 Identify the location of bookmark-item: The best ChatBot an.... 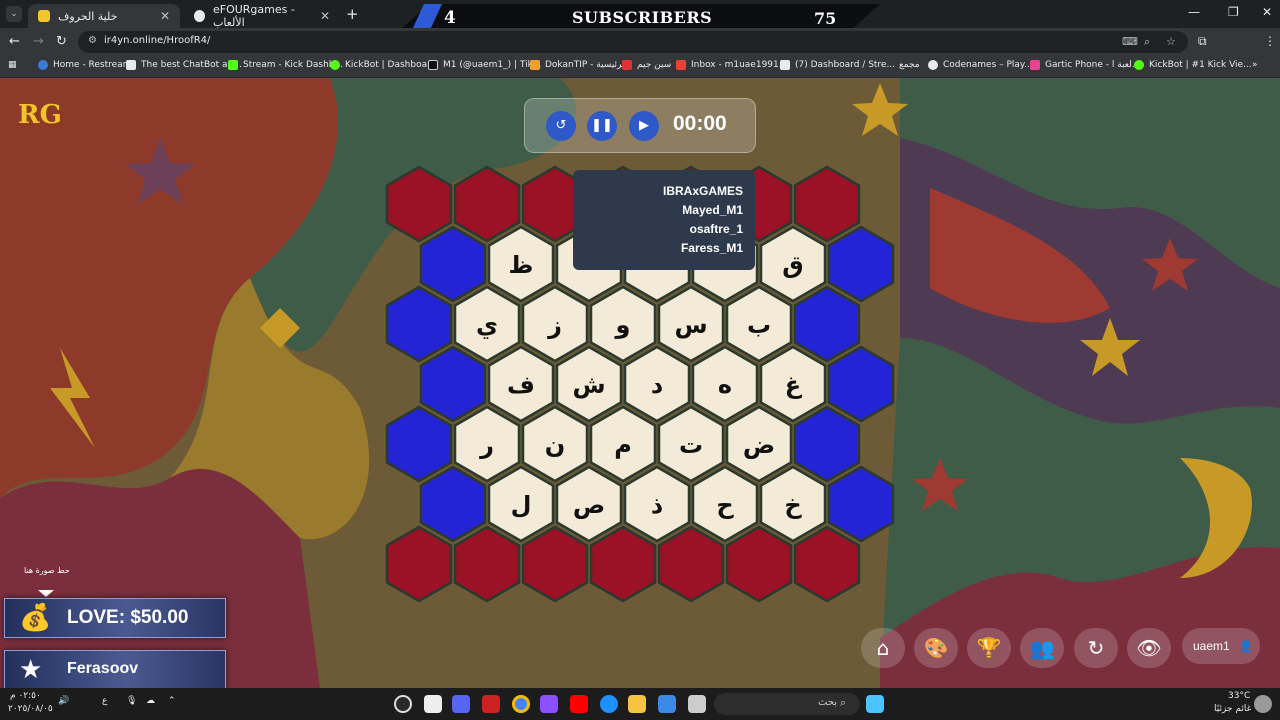
(184, 65).